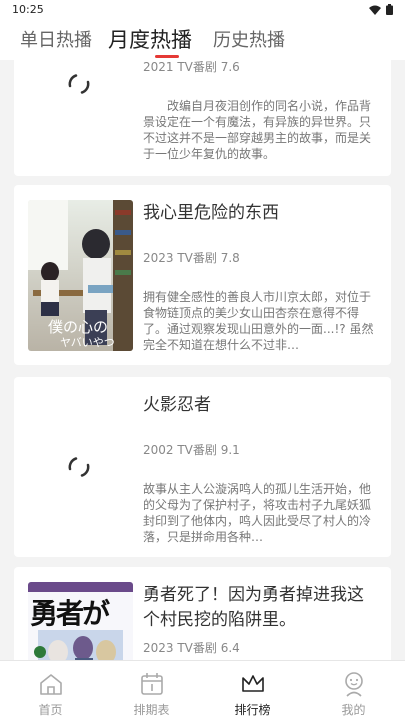  What do you see at coordinates (70, 613) in the screenshot?
I see `poster-logo-text: 勇者が` at bounding box center [70, 613].